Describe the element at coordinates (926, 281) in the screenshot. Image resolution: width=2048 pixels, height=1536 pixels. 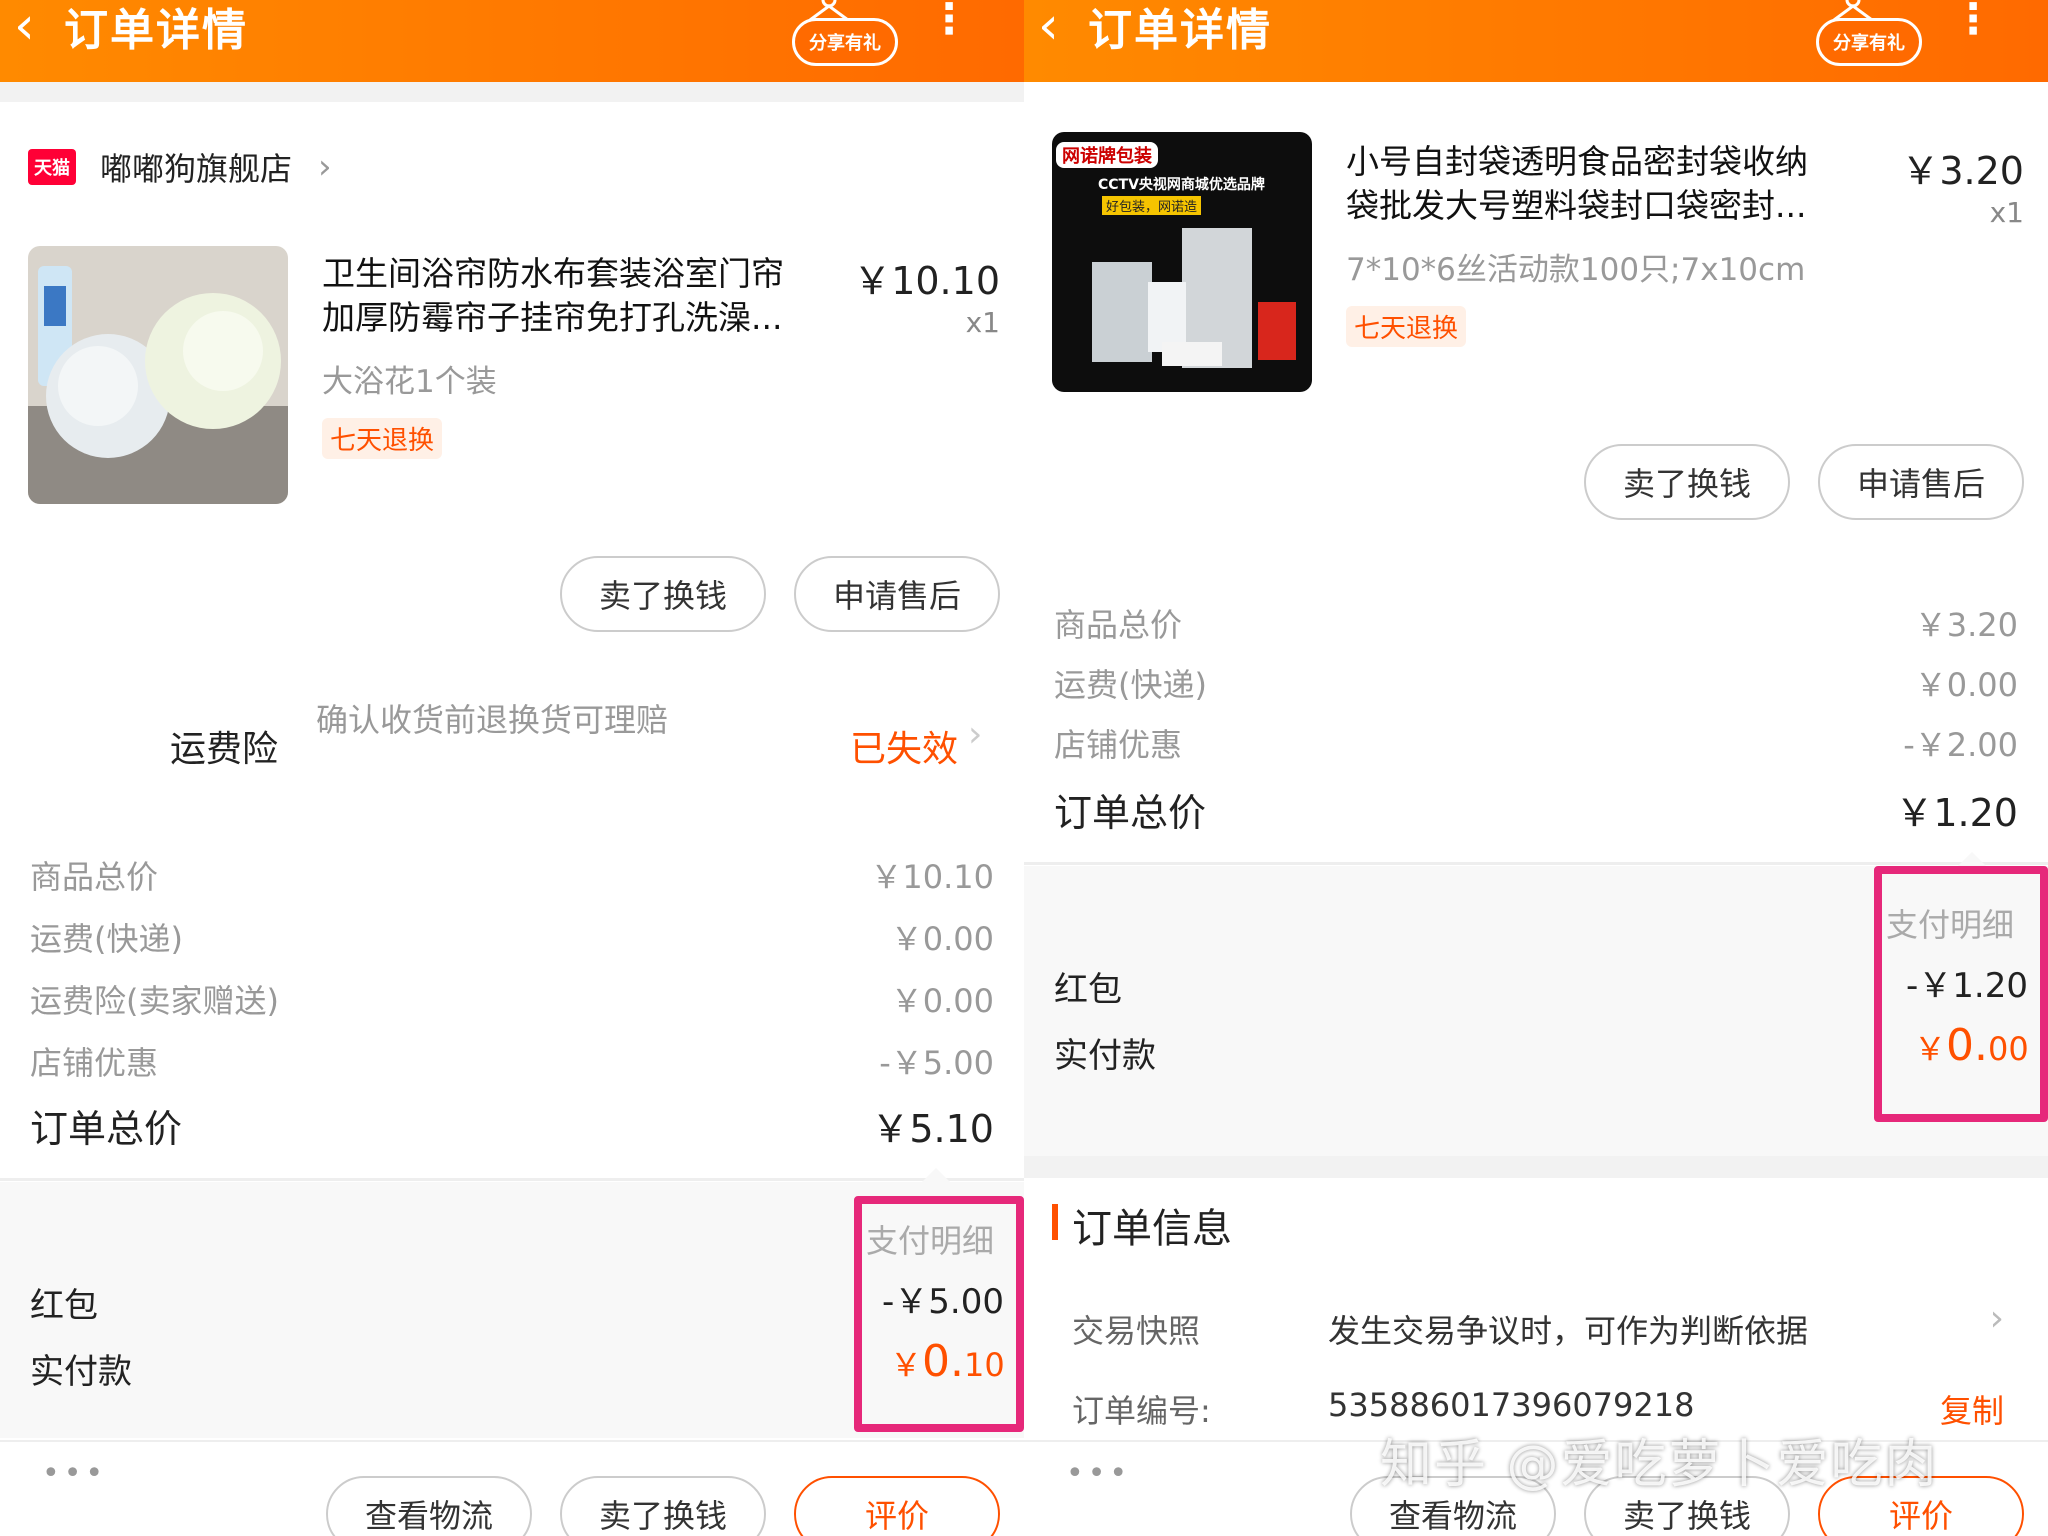
I see `product-price: ￥10.10` at that location.